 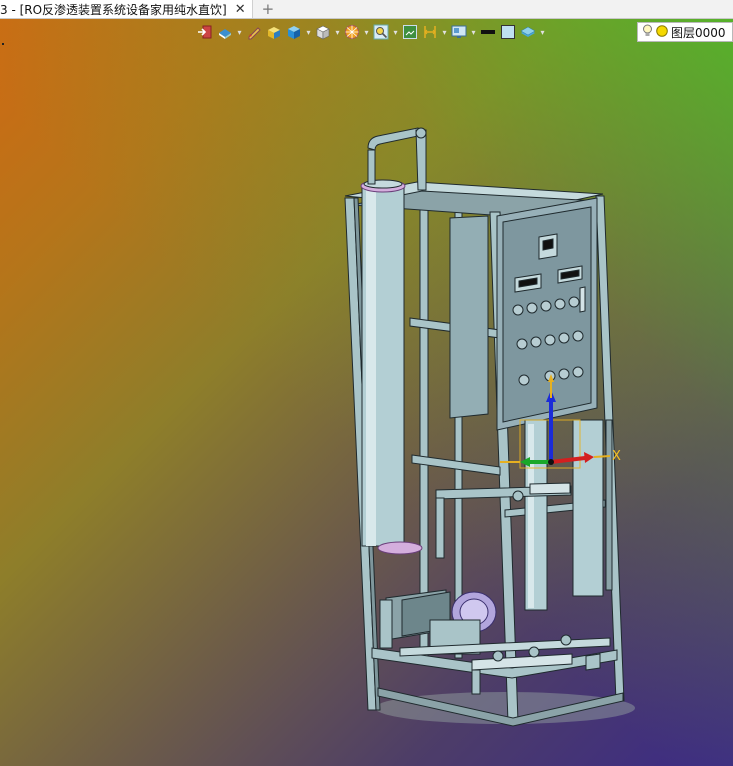 I want to click on layer-dropdown-caret: ▾, so click(x=542, y=32).